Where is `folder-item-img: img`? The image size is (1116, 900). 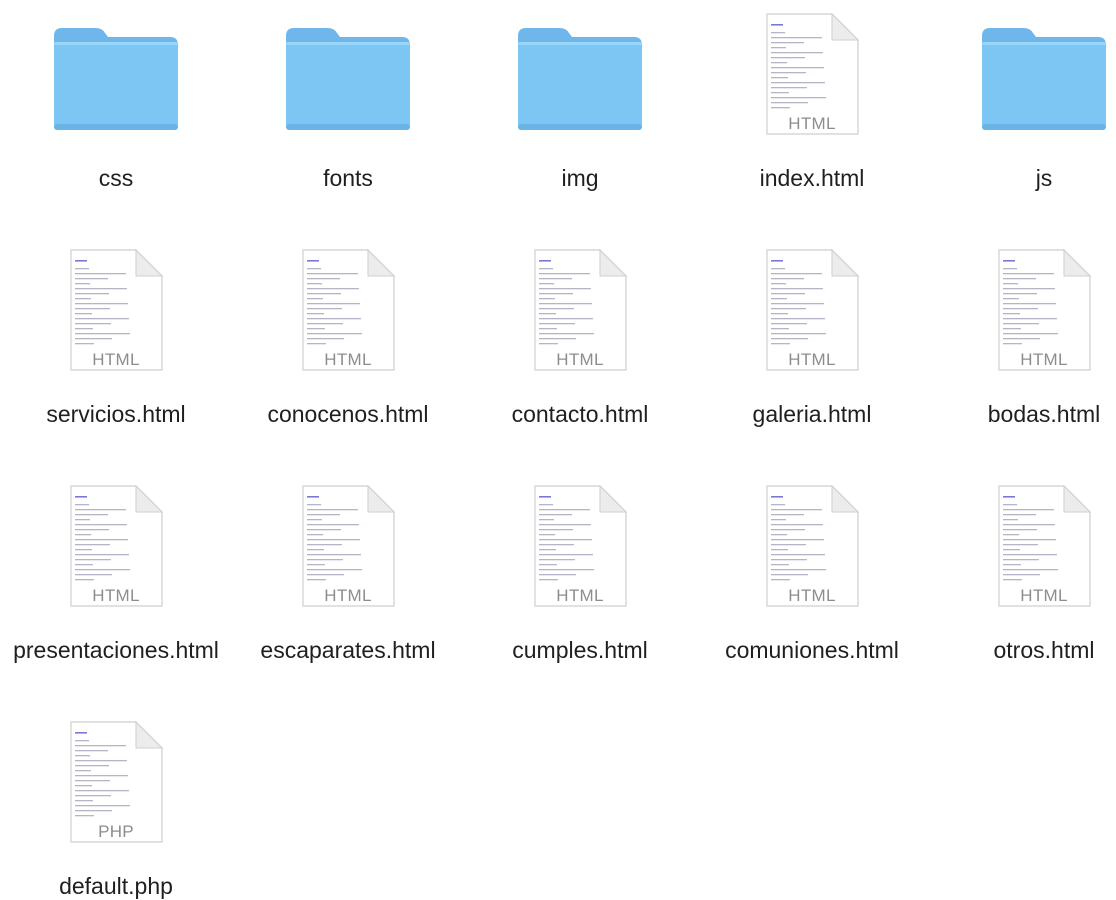
folder-item-img: img is located at coordinates (580, 101).